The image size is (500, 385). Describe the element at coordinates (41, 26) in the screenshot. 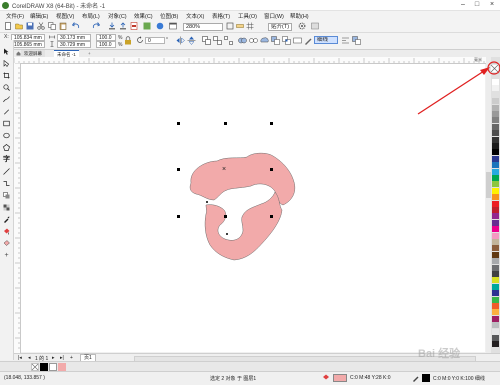

I see `cut-icon` at that location.